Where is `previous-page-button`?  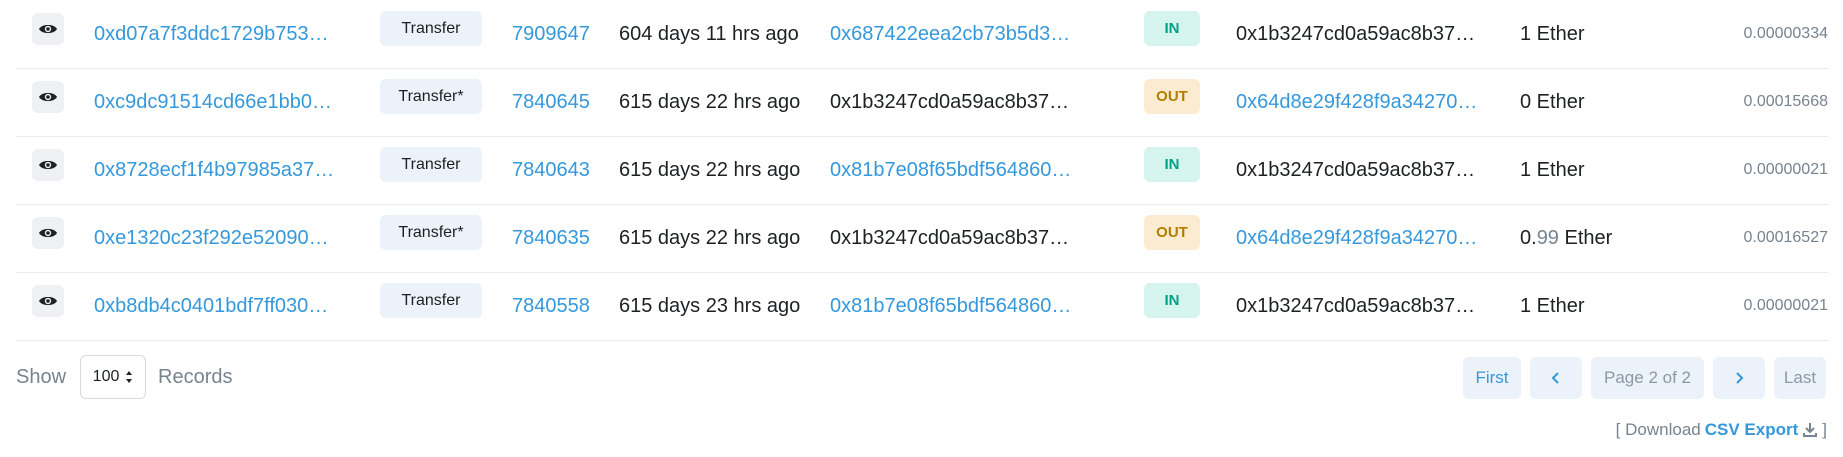 previous-page-button is located at coordinates (1556, 378).